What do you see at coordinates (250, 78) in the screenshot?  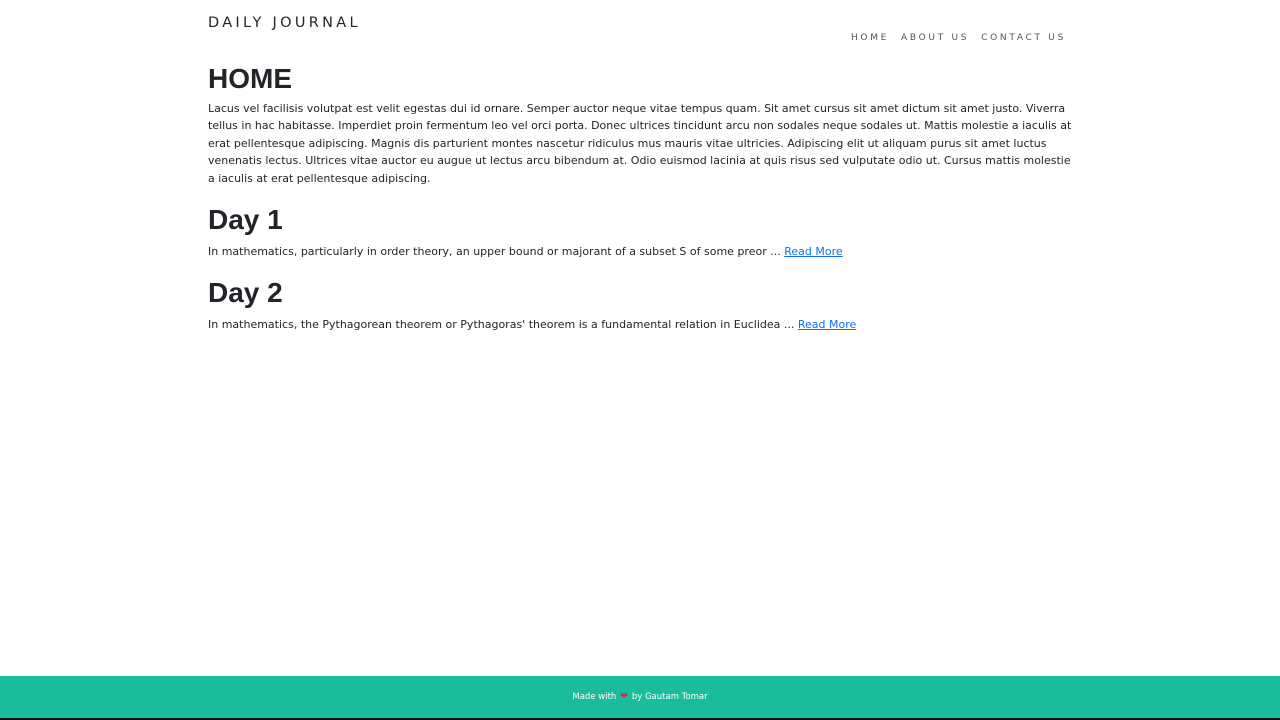 I see `page-title: HOME` at bounding box center [250, 78].